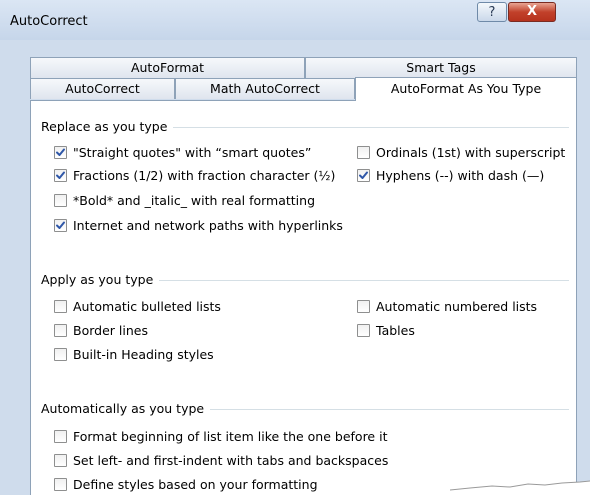 Image resolution: width=590 pixels, height=495 pixels. I want to click on title-bar: AutoCorrect ? X, so click(295, 20).